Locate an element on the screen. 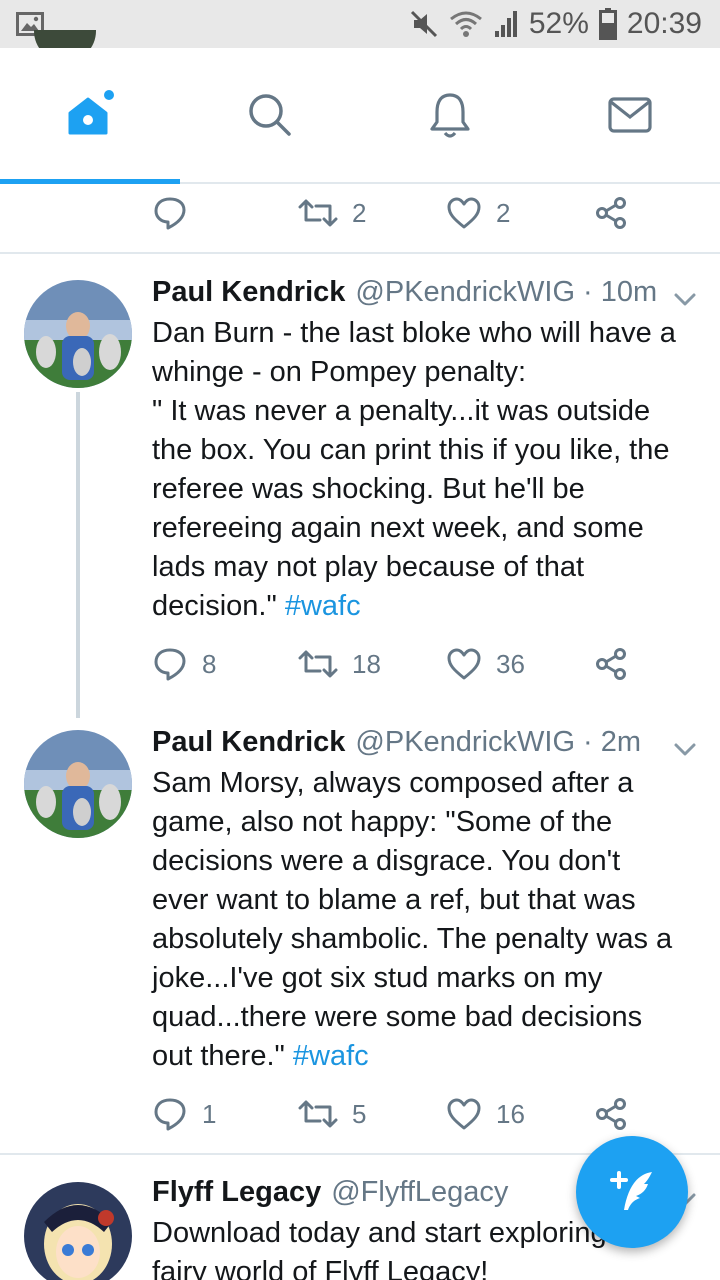 The height and width of the screenshot is (1280, 720). status-bar: 52% 20:39 is located at coordinates (360, 24).